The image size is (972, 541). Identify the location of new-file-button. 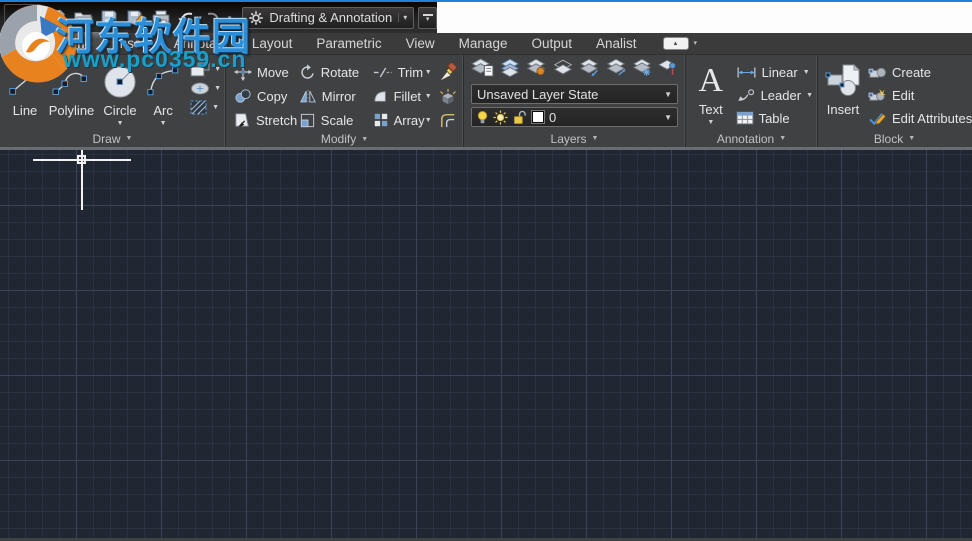
(57, 18).